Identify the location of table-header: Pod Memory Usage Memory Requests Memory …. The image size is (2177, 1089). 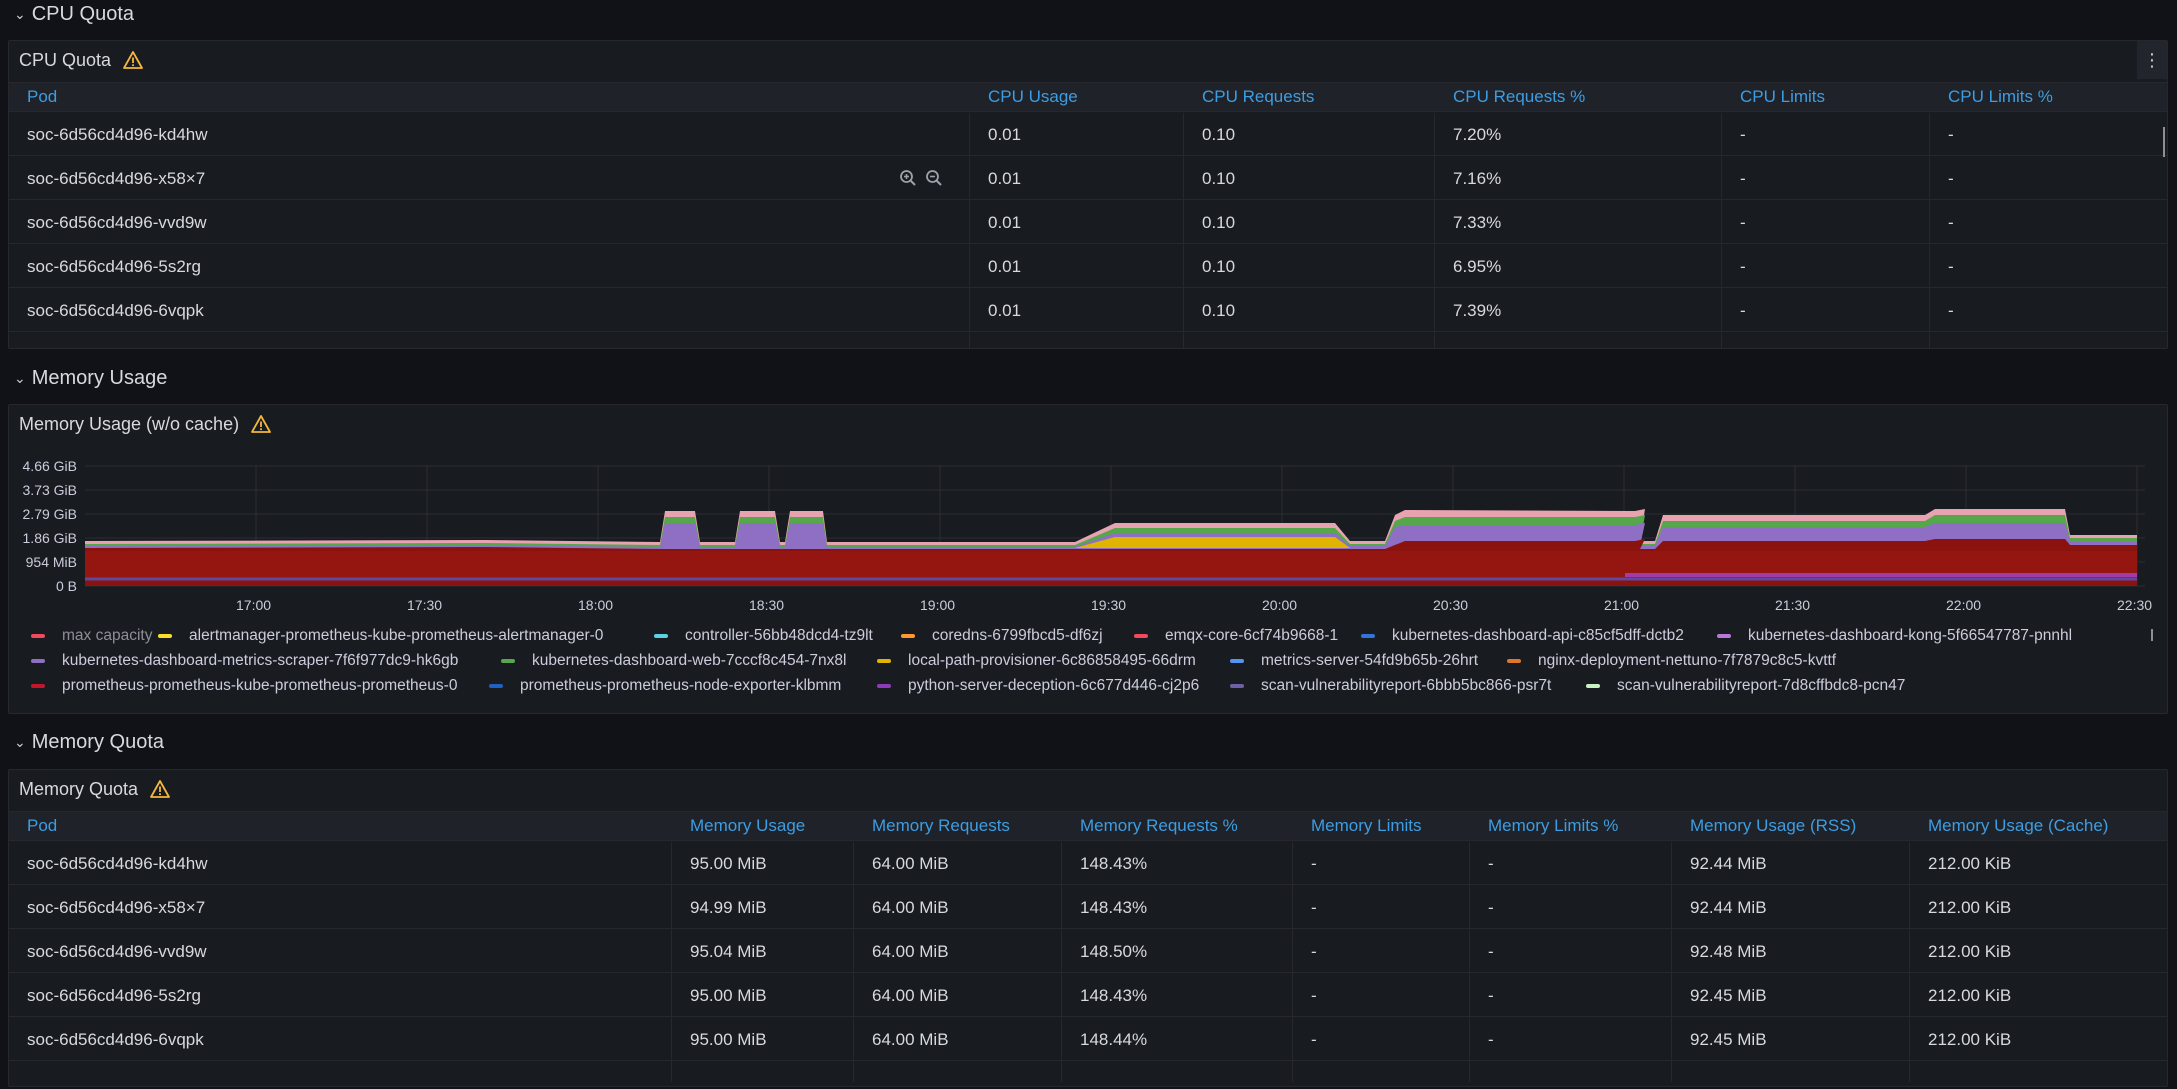
(1088, 826).